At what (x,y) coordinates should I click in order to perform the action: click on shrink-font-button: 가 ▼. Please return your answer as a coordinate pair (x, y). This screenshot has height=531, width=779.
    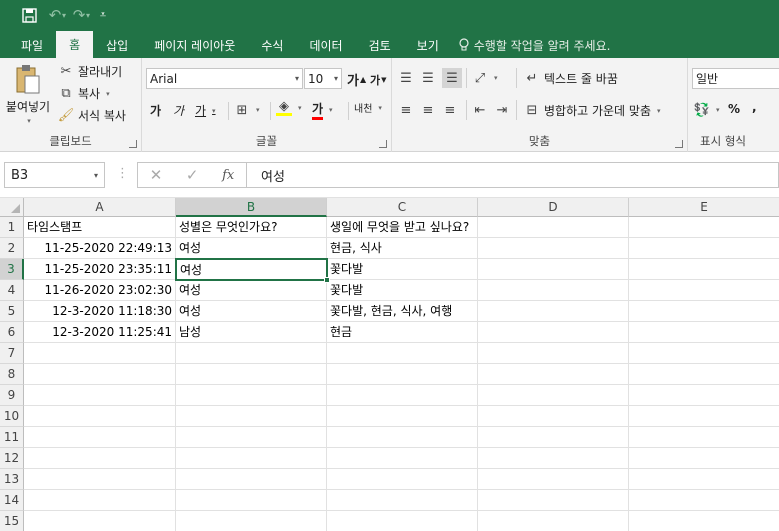
    Looking at the image, I should click on (378, 80).